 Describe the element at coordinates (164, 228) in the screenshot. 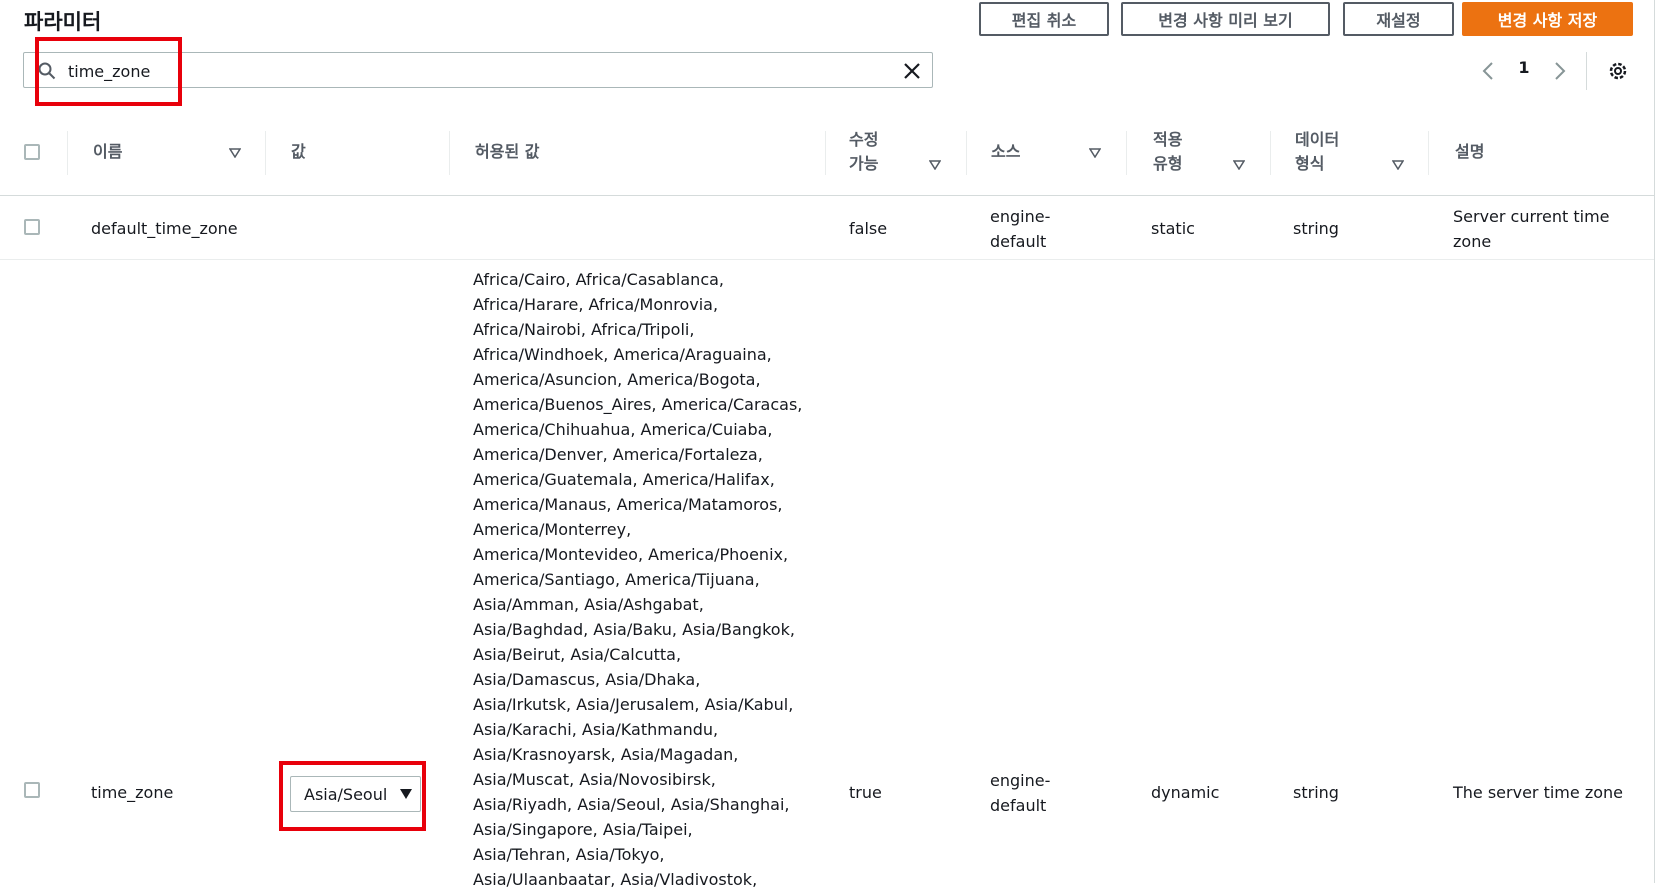

I see `row-name: default_time_zone` at that location.